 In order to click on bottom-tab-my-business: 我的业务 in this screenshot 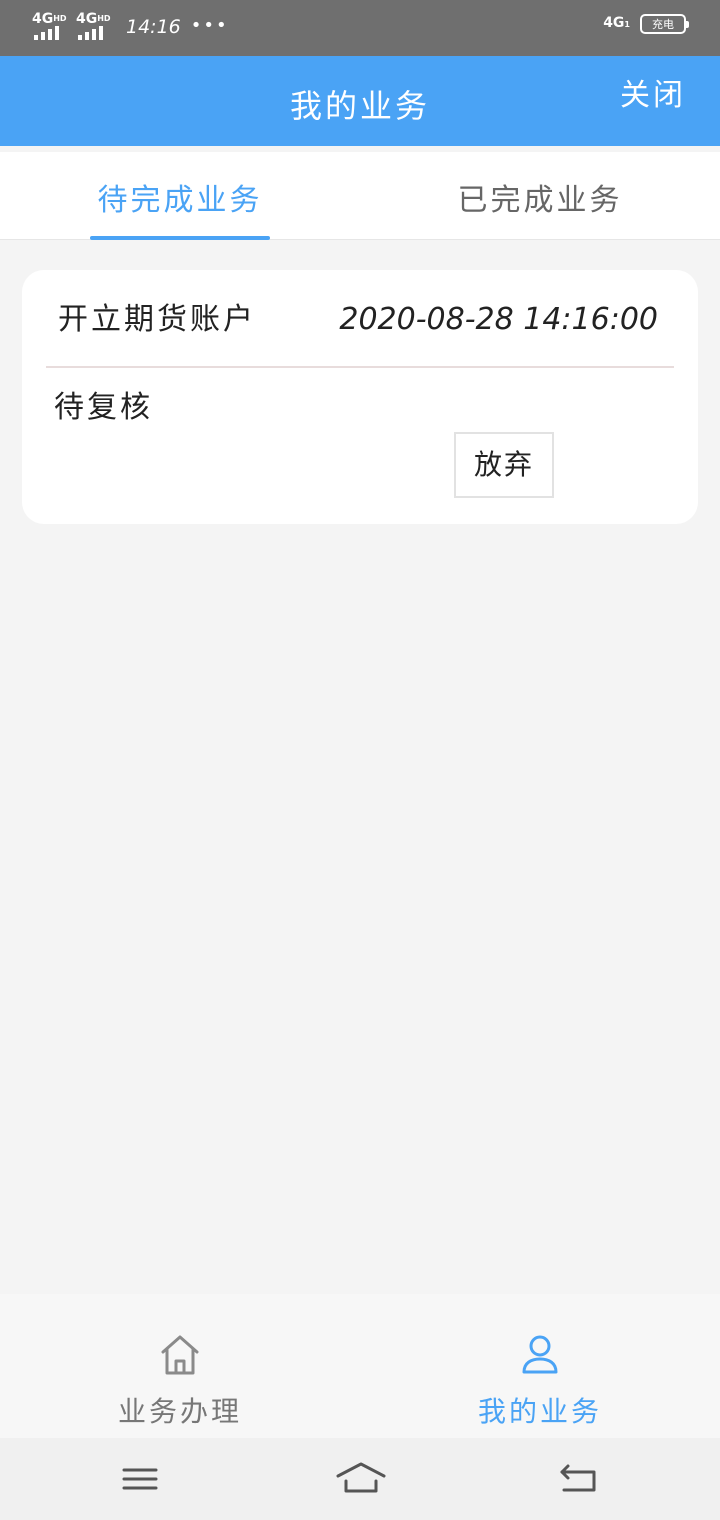, I will do `click(540, 1366)`.